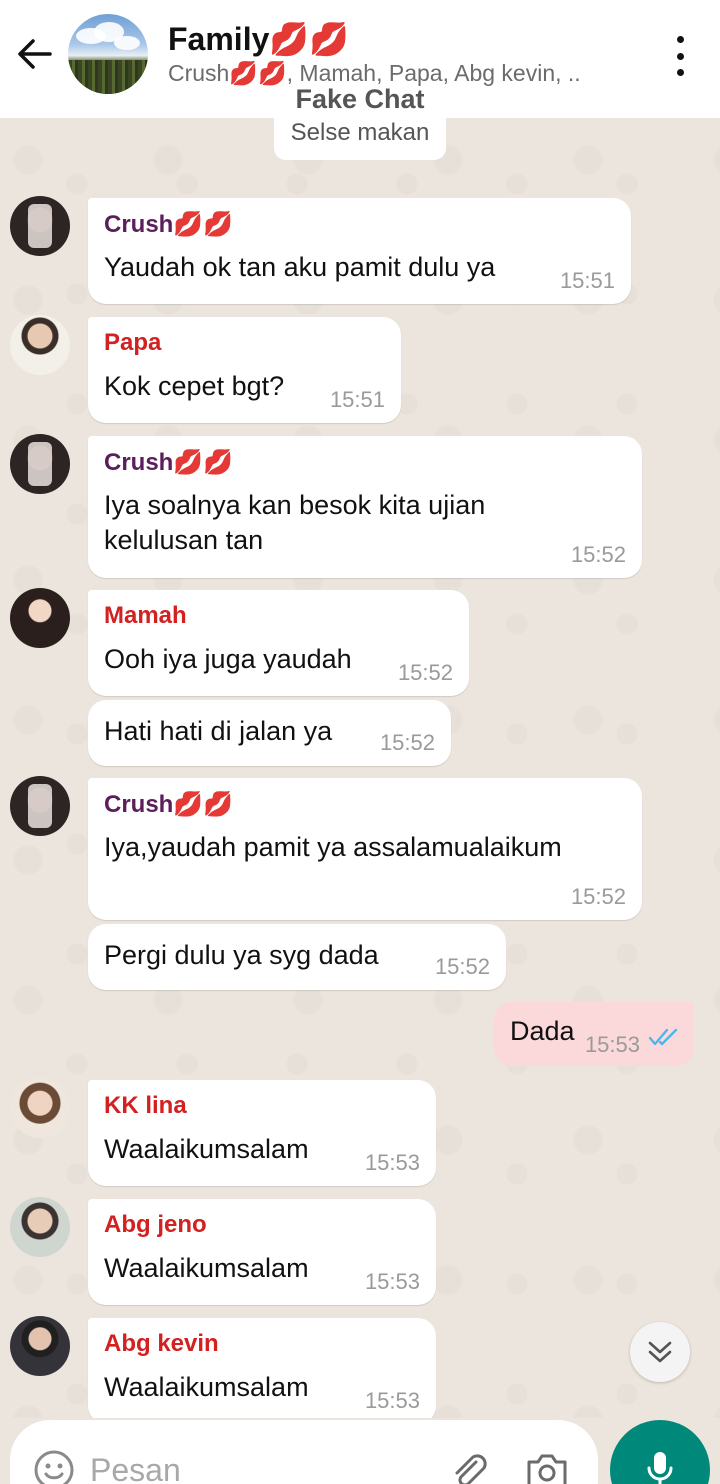  I want to click on emoji-icon, so click(54, 1466).